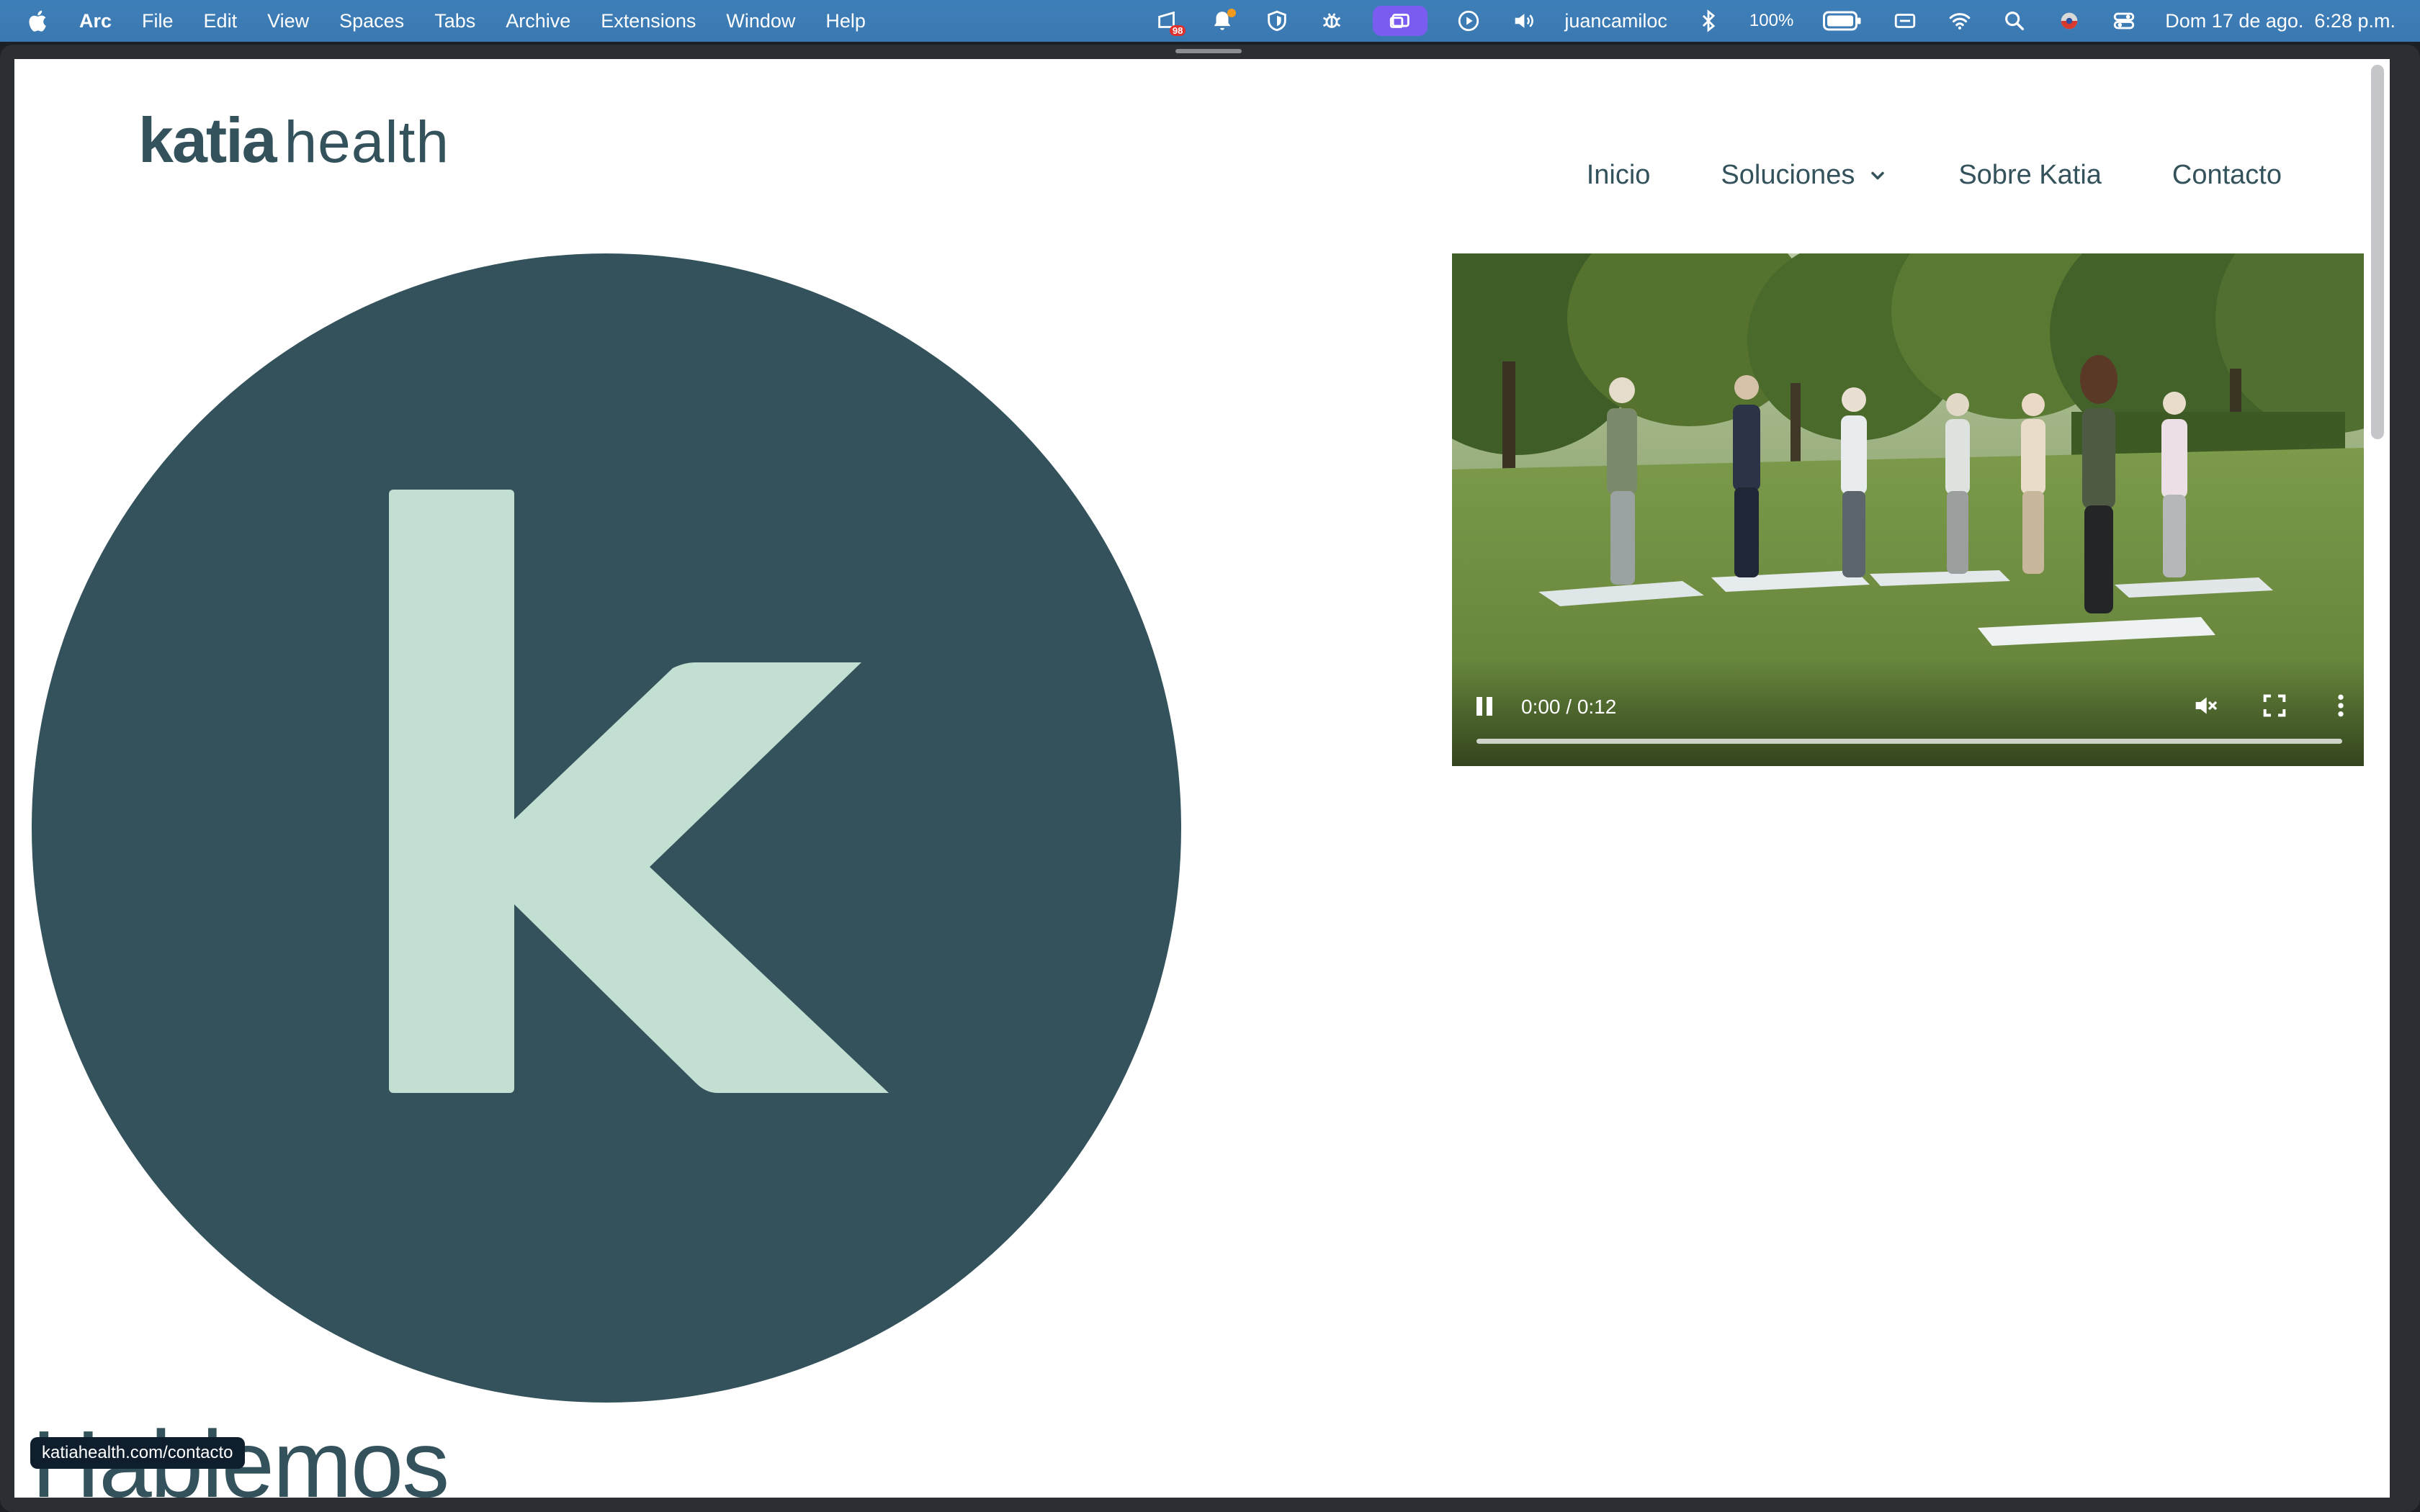  I want to click on muted-volume-icon, so click(2205, 705).